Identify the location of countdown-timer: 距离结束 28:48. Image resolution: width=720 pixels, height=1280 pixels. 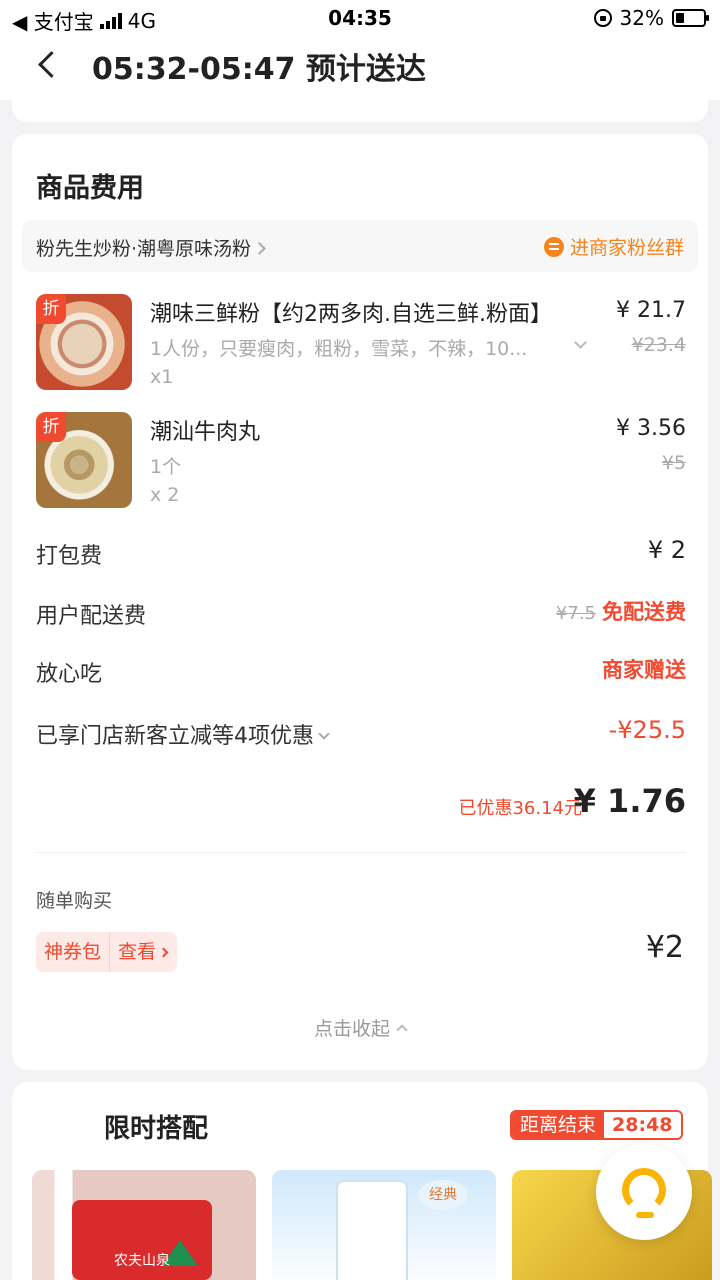
(596, 1125).